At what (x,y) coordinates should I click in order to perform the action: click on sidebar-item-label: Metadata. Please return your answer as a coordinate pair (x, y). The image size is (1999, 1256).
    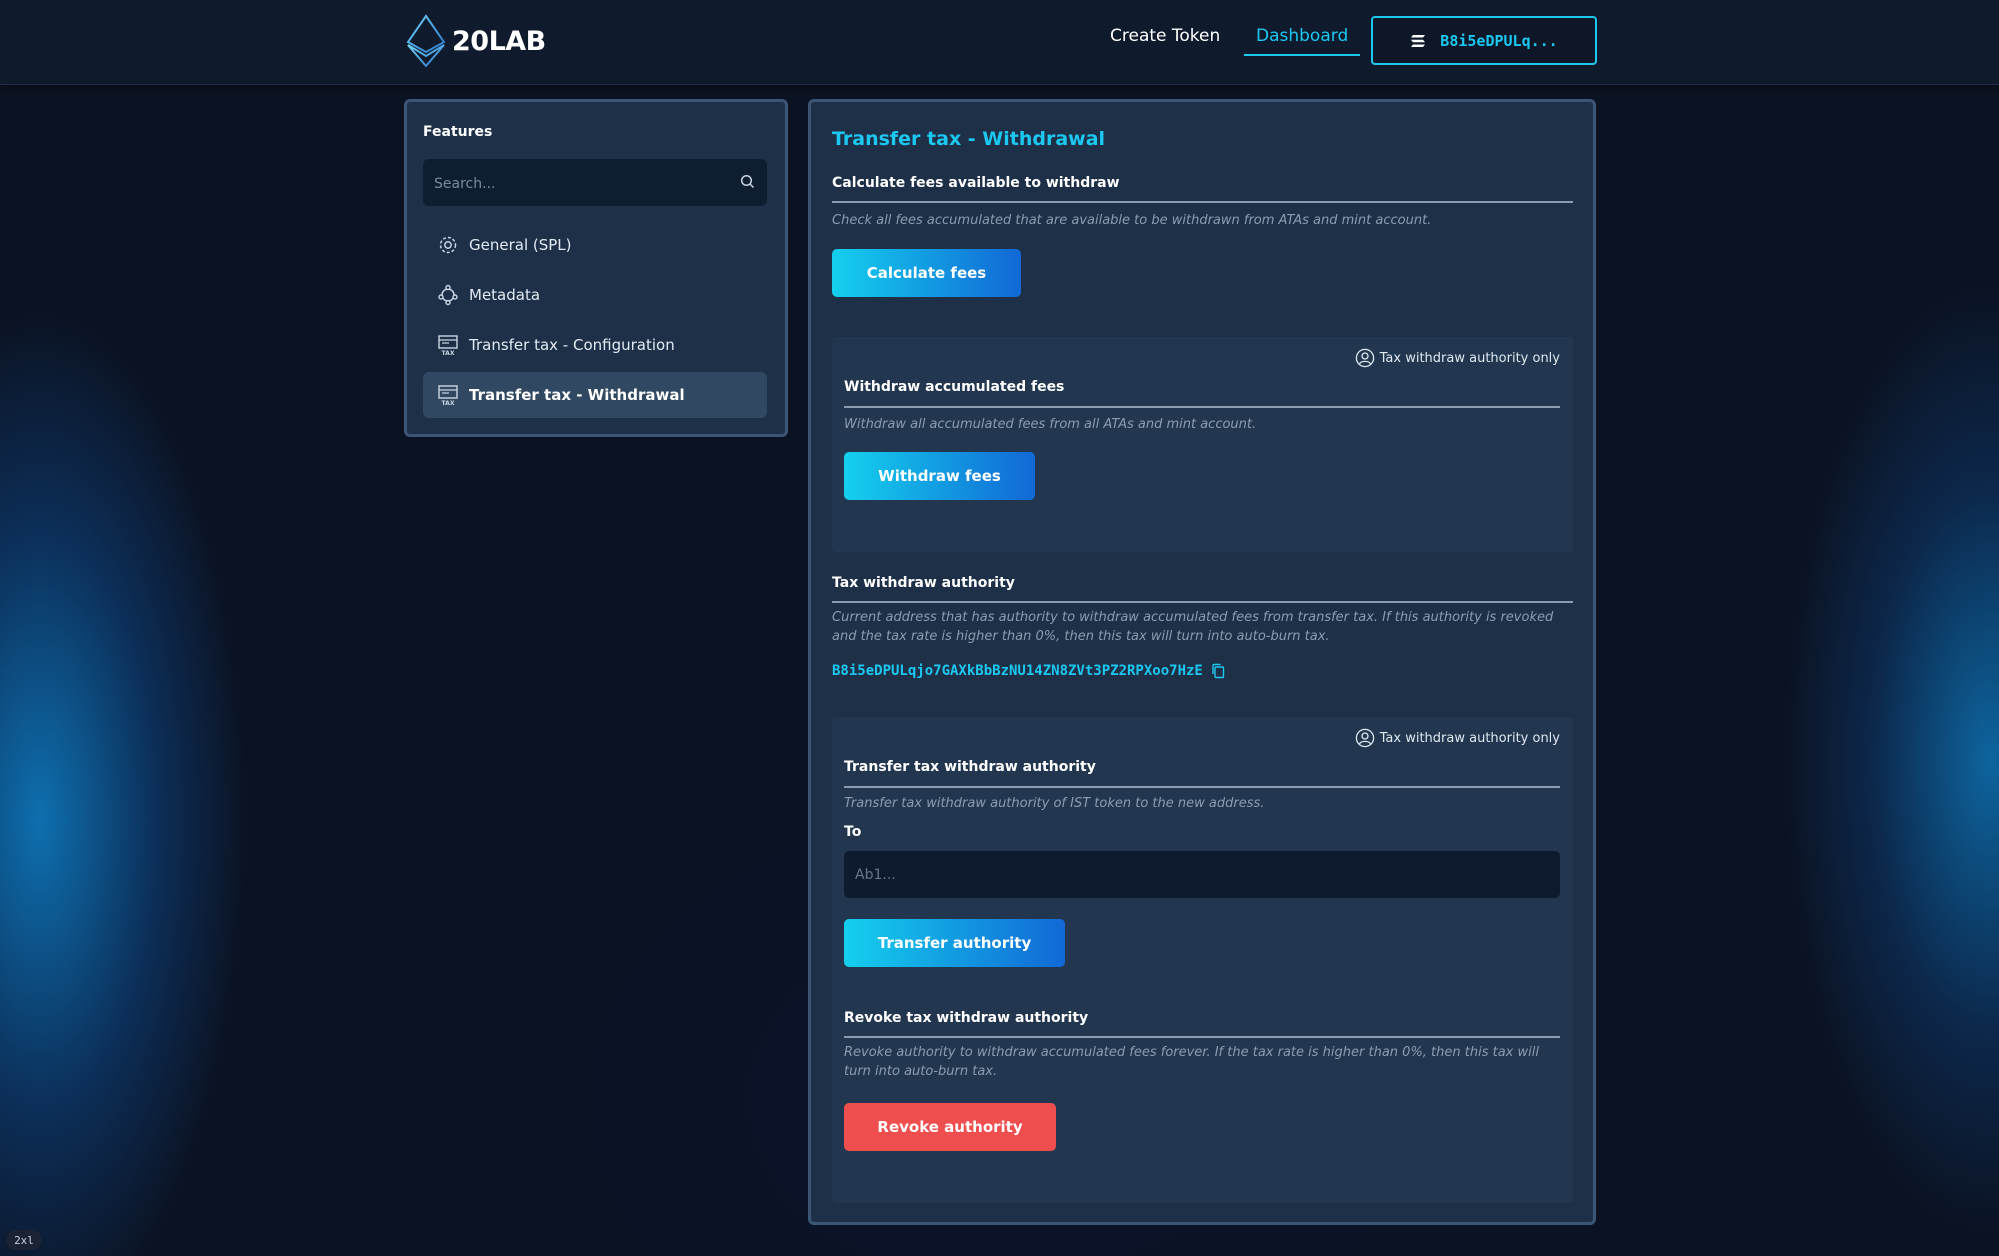
    Looking at the image, I should click on (505, 295).